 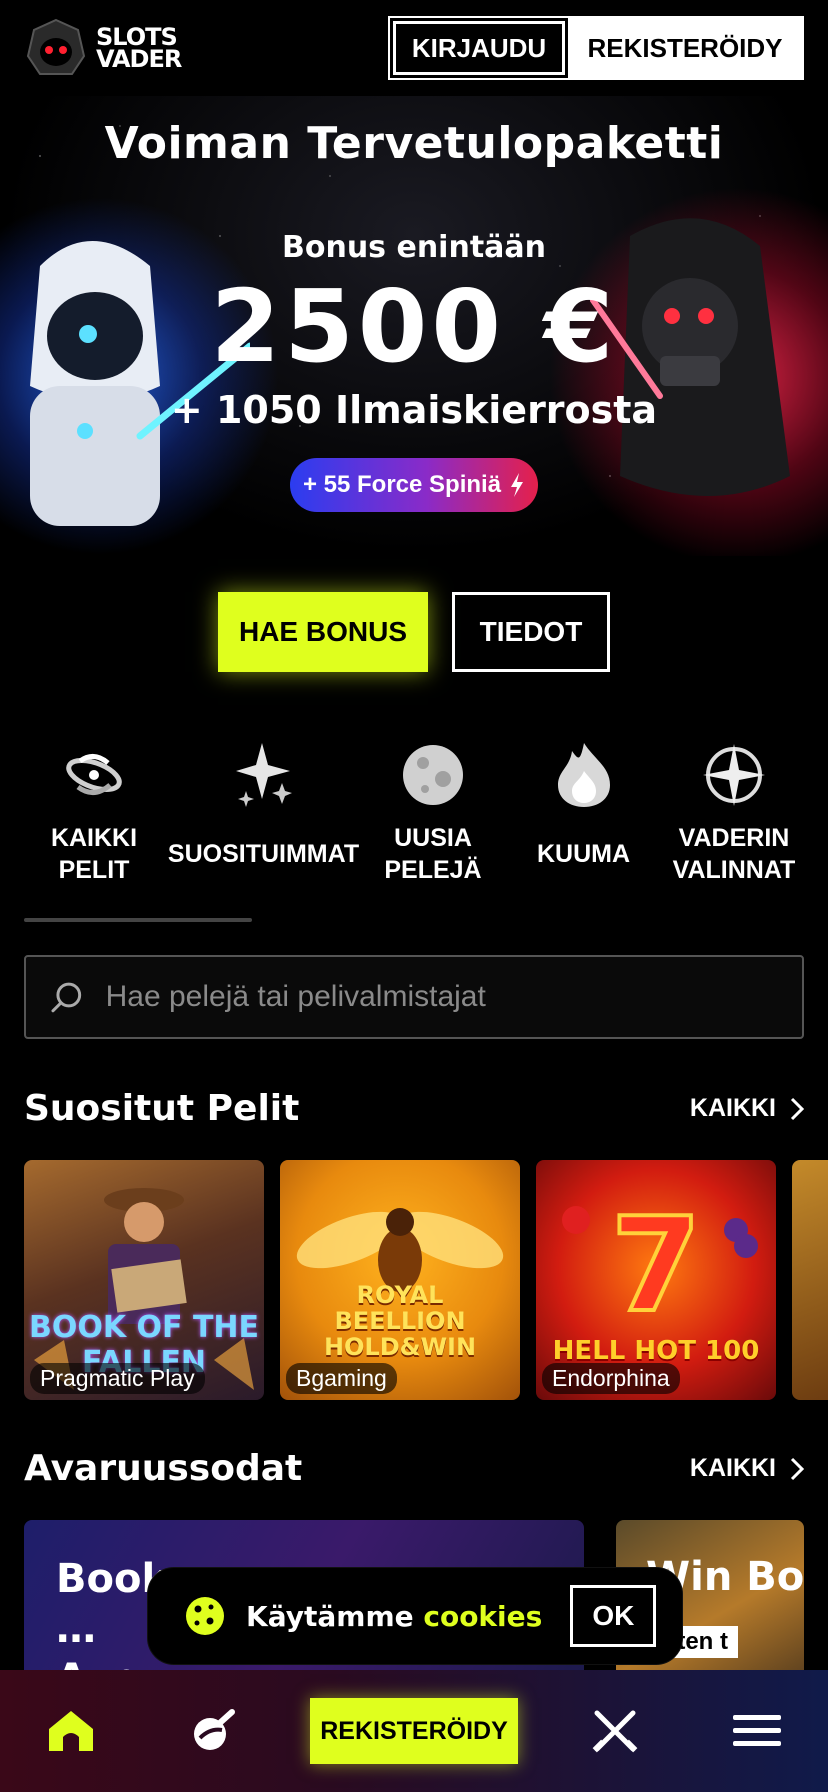 I want to click on compass-star-icon, so click(x=734, y=775).